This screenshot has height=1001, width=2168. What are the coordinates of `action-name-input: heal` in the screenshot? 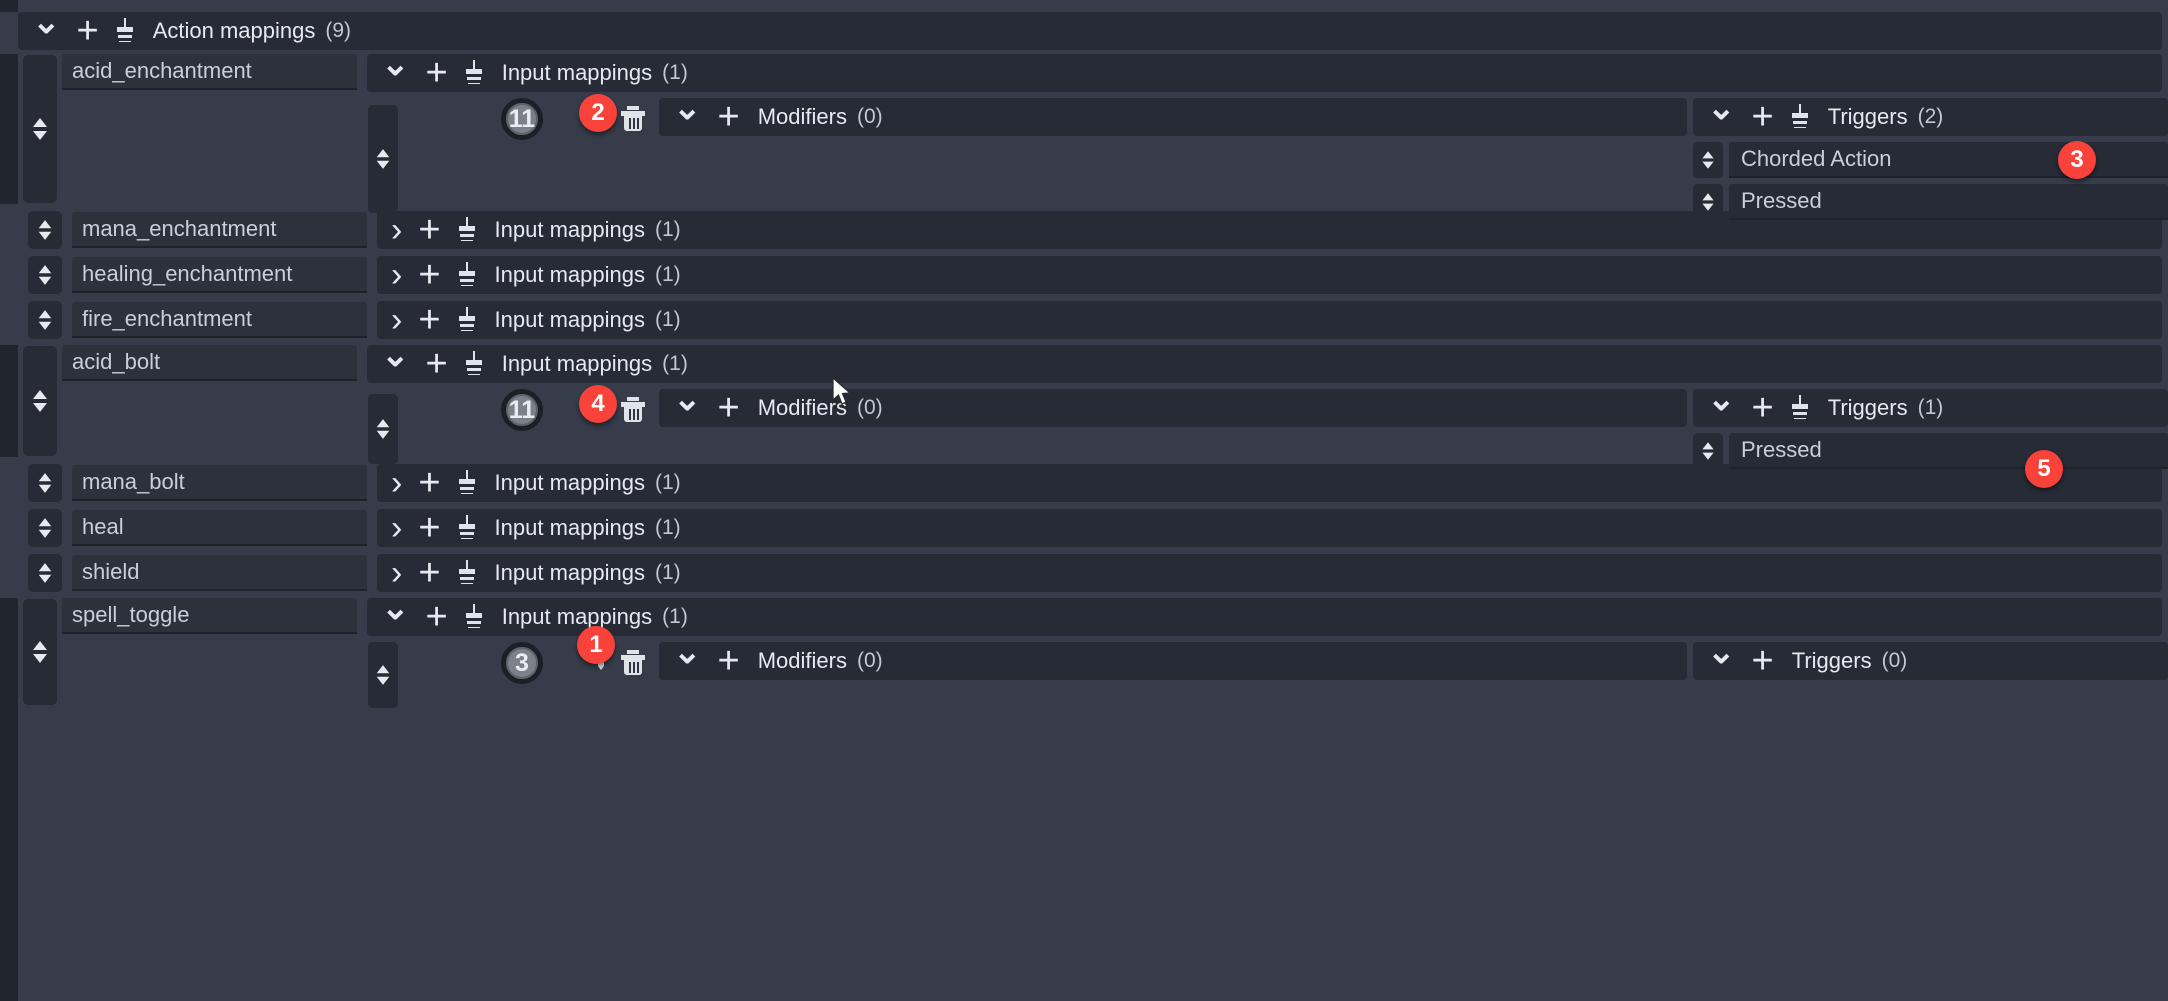 It's located at (219, 528).